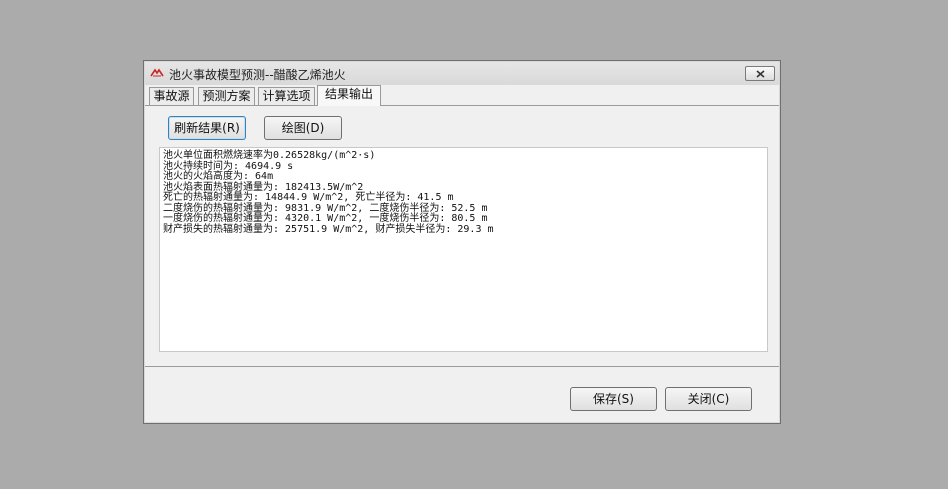  What do you see at coordinates (269, 155) in the screenshot?
I see `result-line: 池火单位面积燃烧速率为0.26528kg/(m^2·s)` at bounding box center [269, 155].